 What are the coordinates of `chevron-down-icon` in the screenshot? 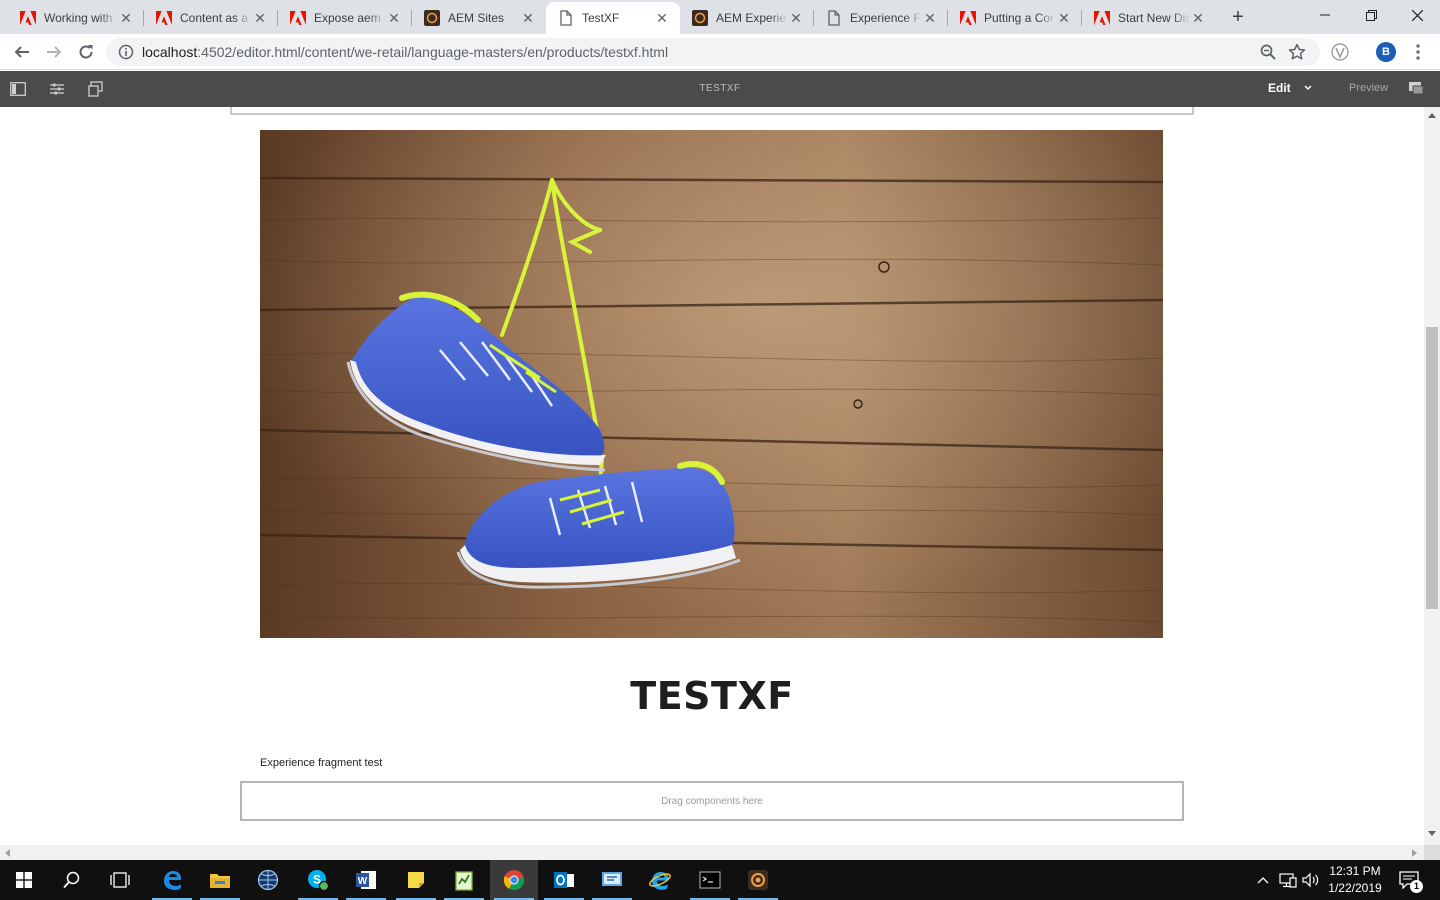 It's located at (1308, 90).